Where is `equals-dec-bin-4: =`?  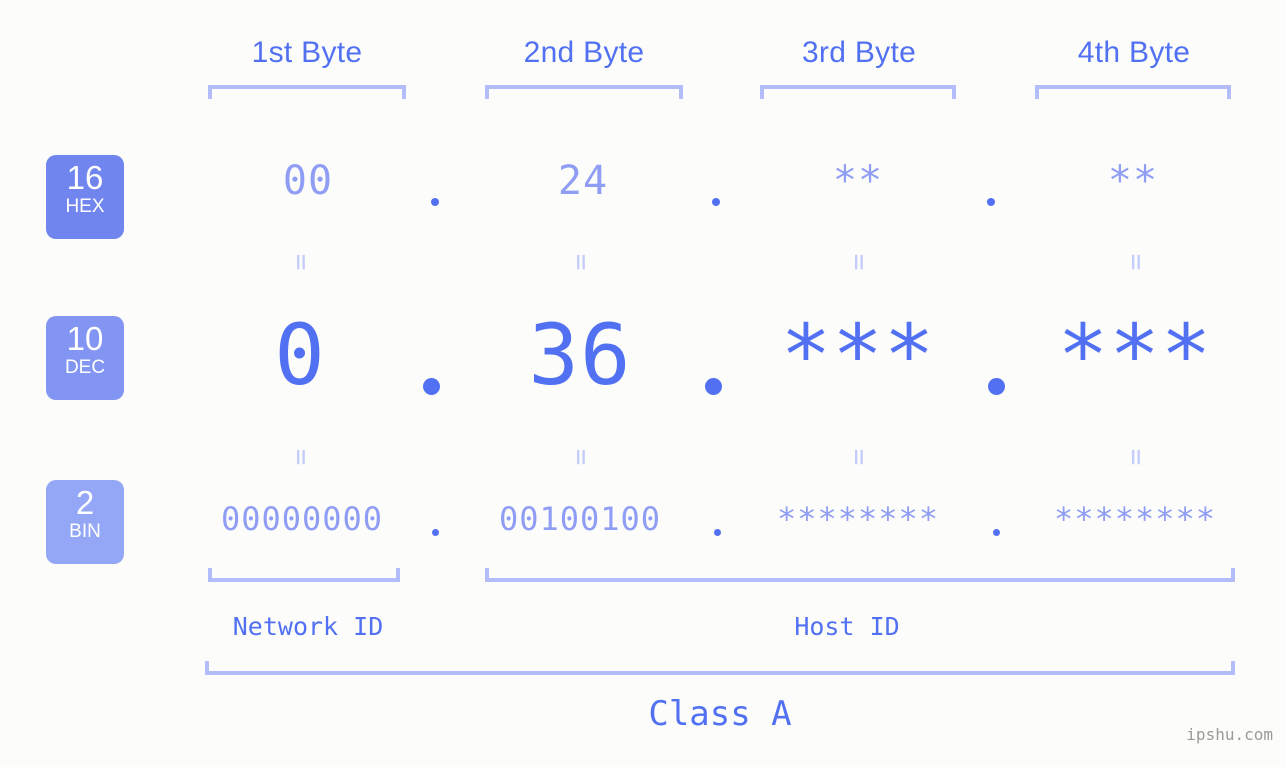
equals-dec-bin-4: = is located at coordinates (1136, 457).